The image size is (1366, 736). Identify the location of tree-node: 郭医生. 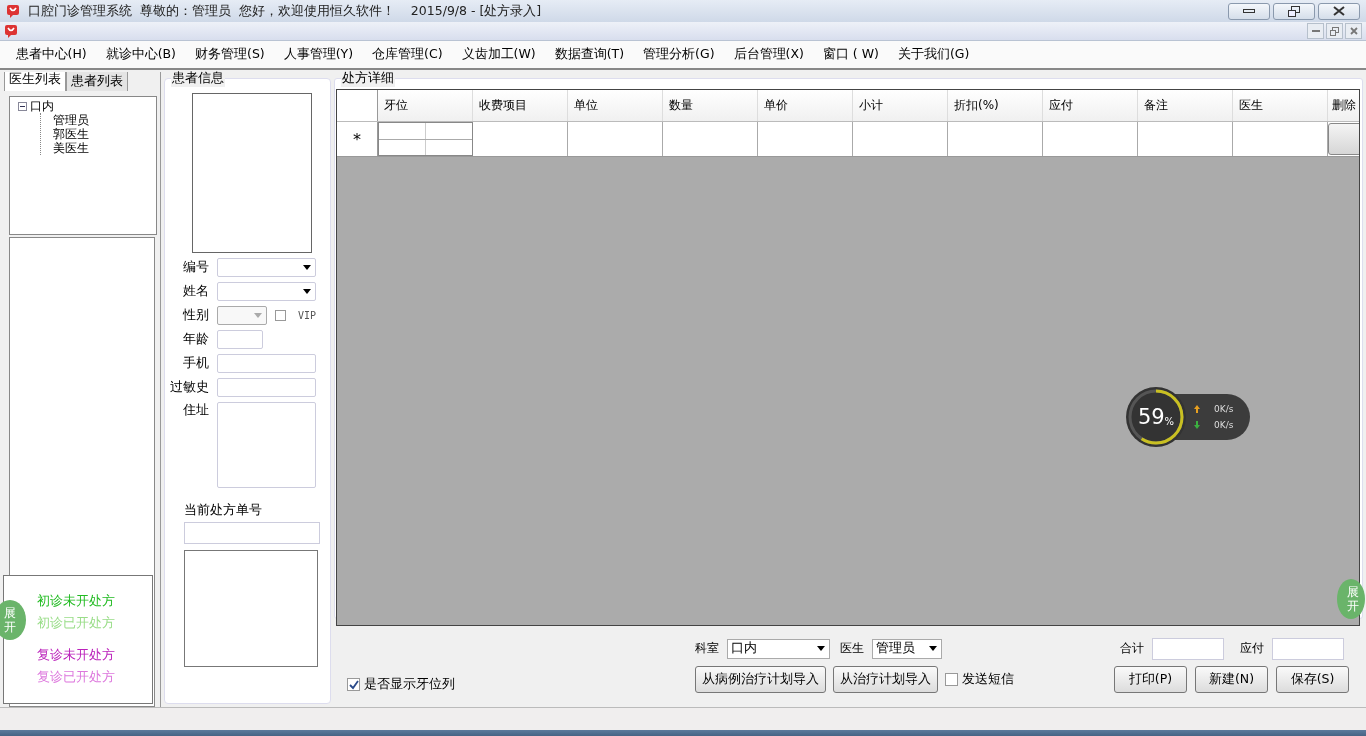
(100, 134).